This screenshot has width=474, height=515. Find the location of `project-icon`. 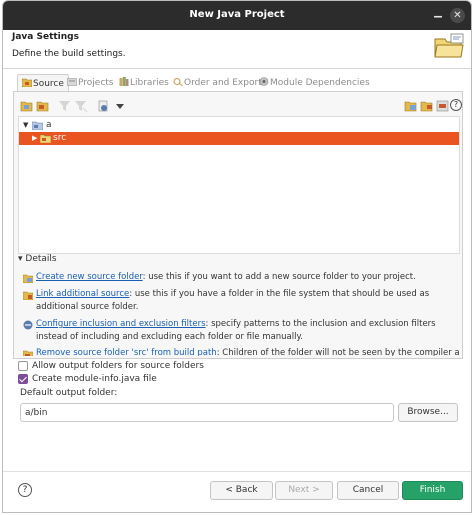

project-icon is located at coordinates (37, 125).